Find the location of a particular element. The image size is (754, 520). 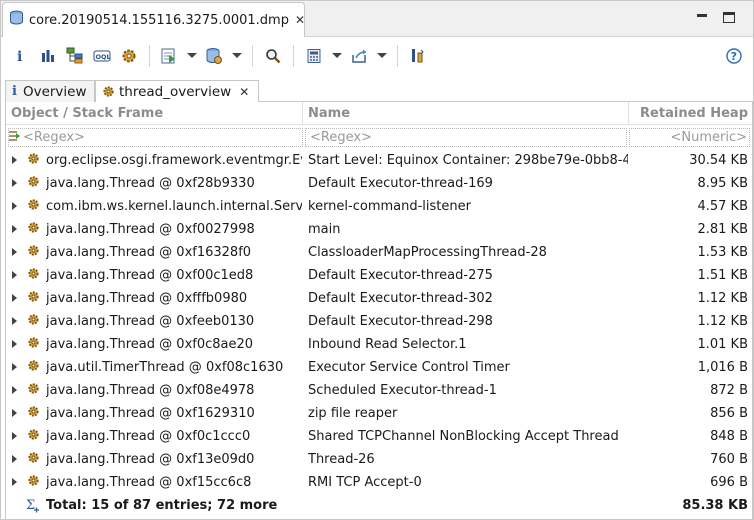

heap-filter-input: <Numeric> is located at coordinates (689, 137).